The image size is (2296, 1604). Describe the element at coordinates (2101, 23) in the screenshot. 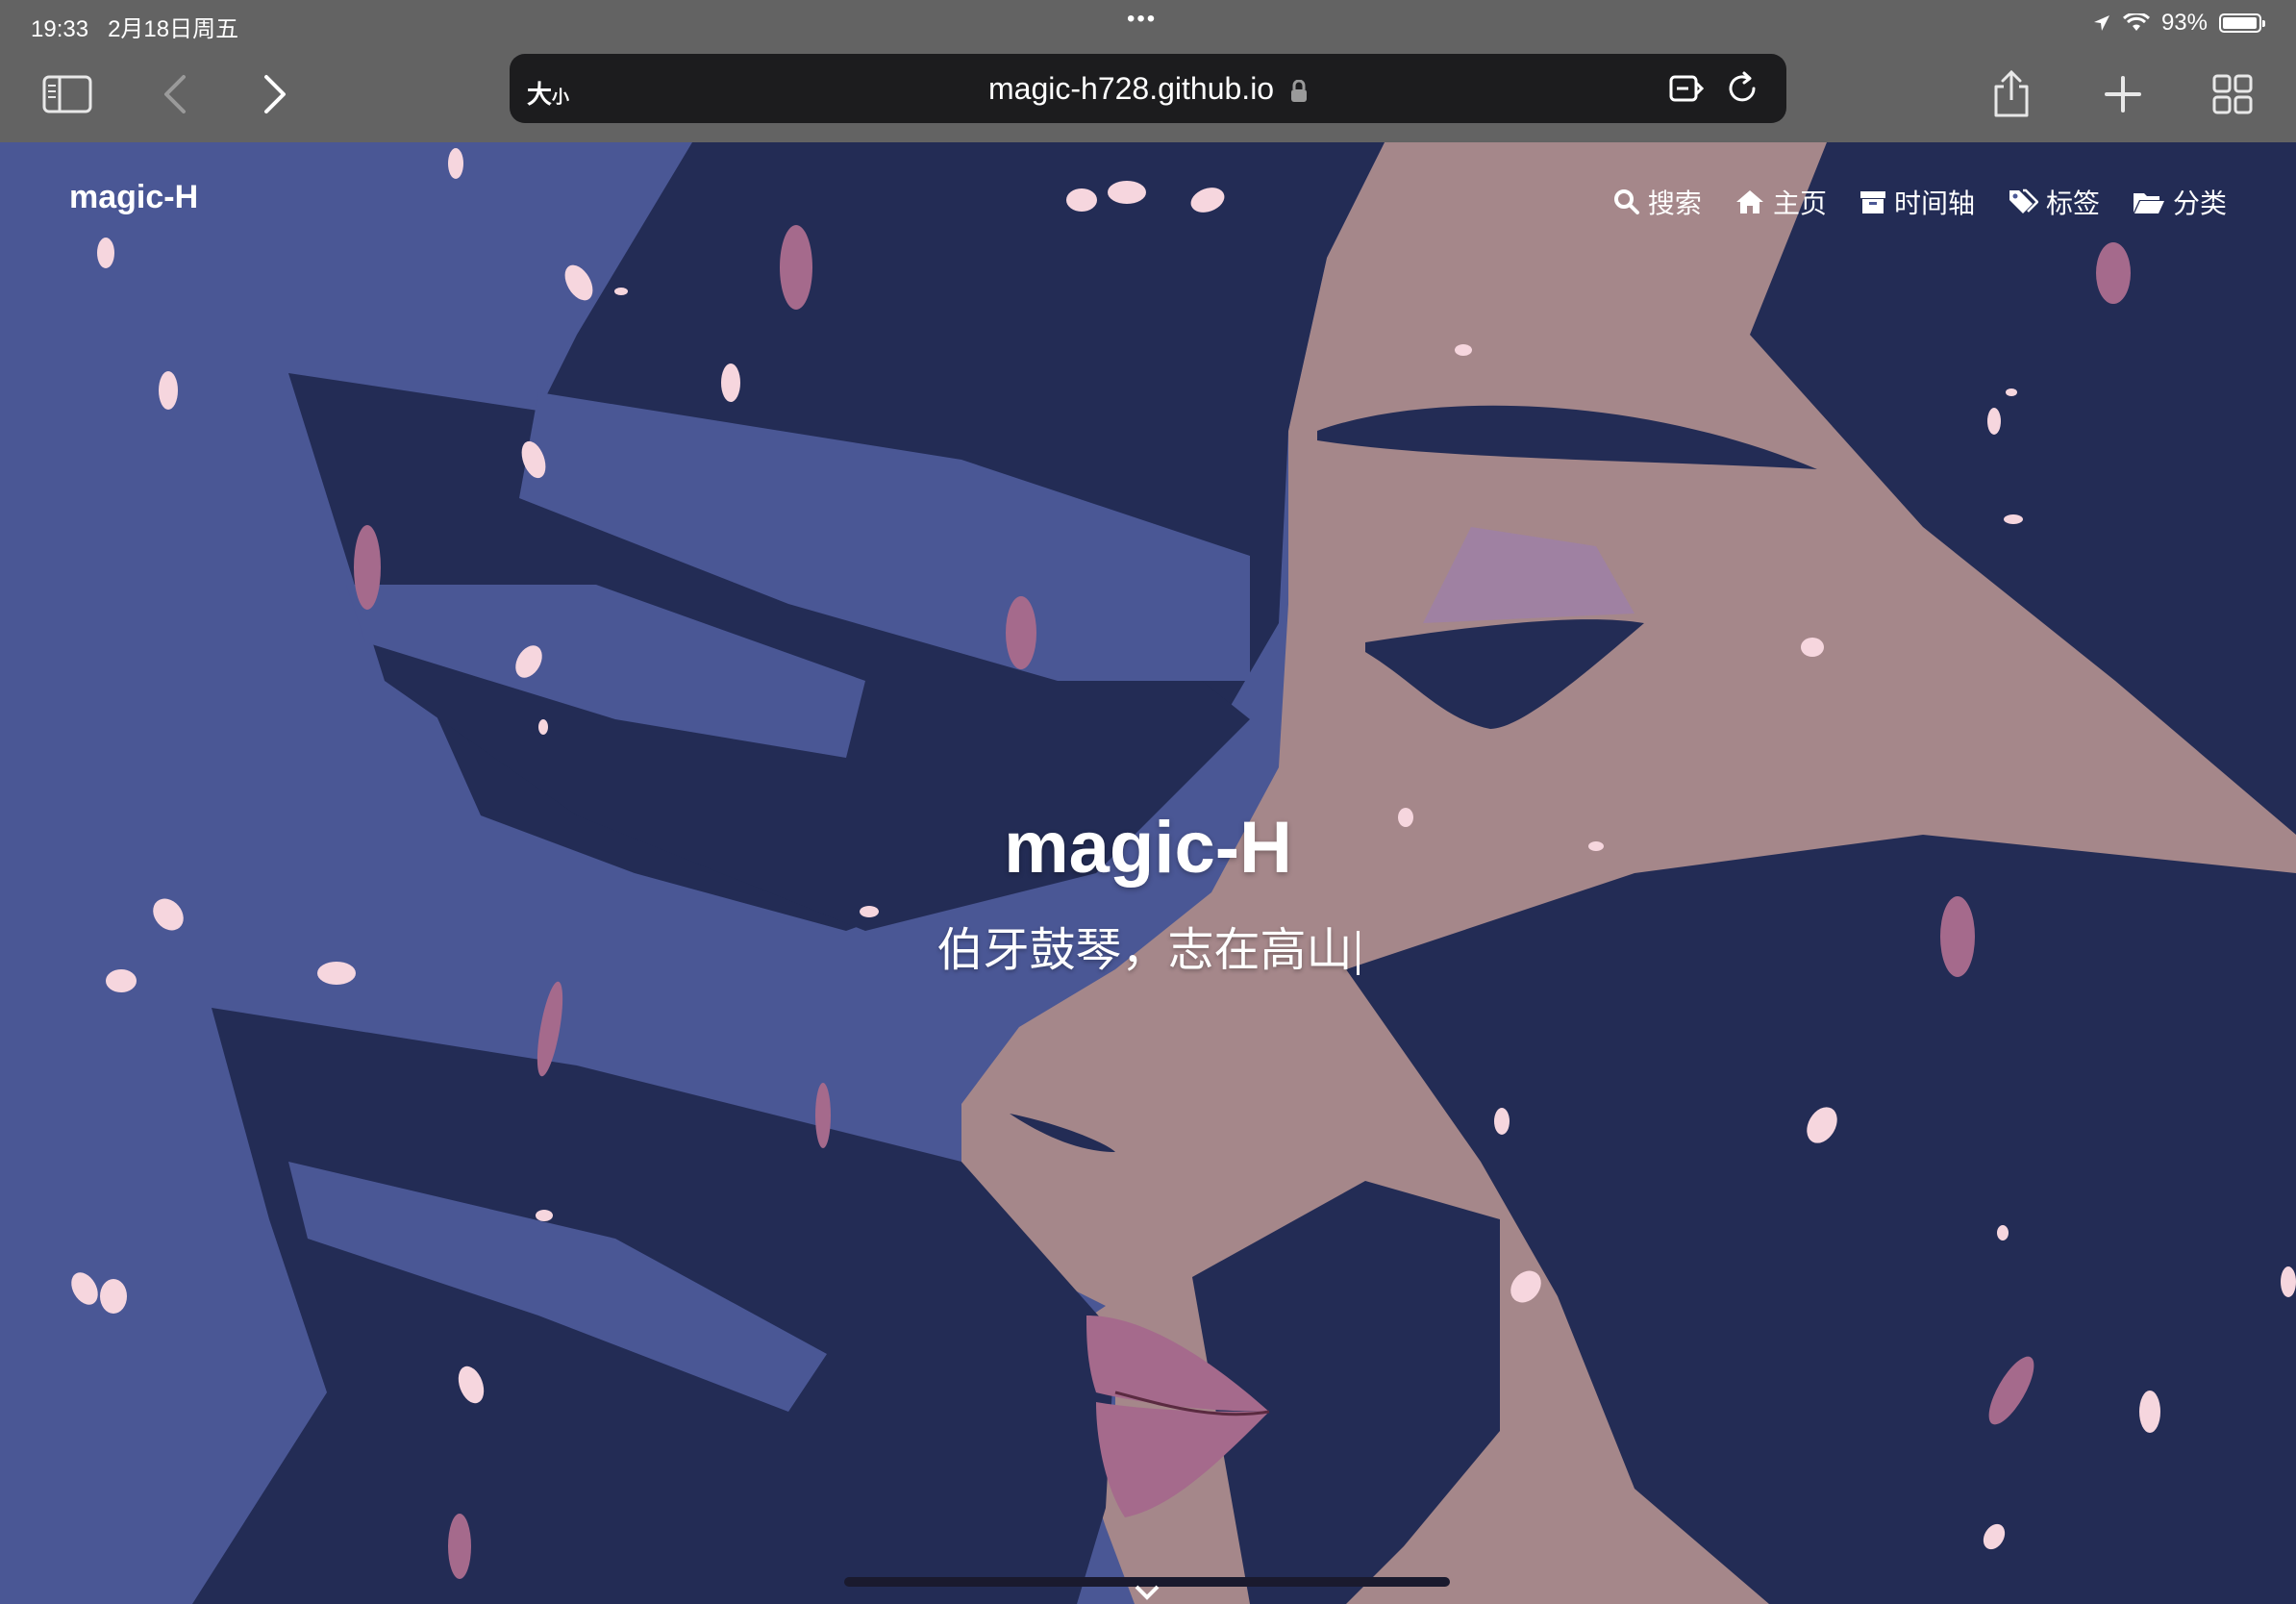

I see `location-icon` at that location.